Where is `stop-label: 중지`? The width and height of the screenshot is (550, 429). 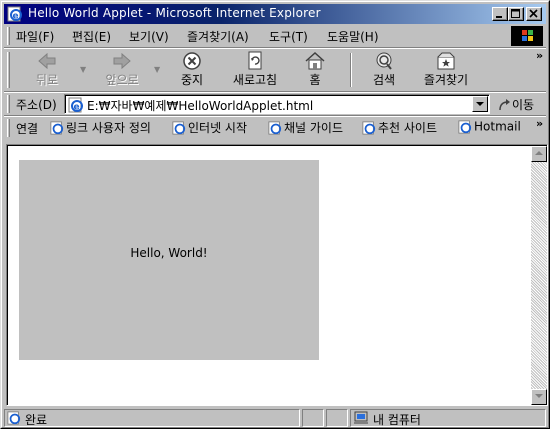 stop-label: 중지 is located at coordinates (192, 80).